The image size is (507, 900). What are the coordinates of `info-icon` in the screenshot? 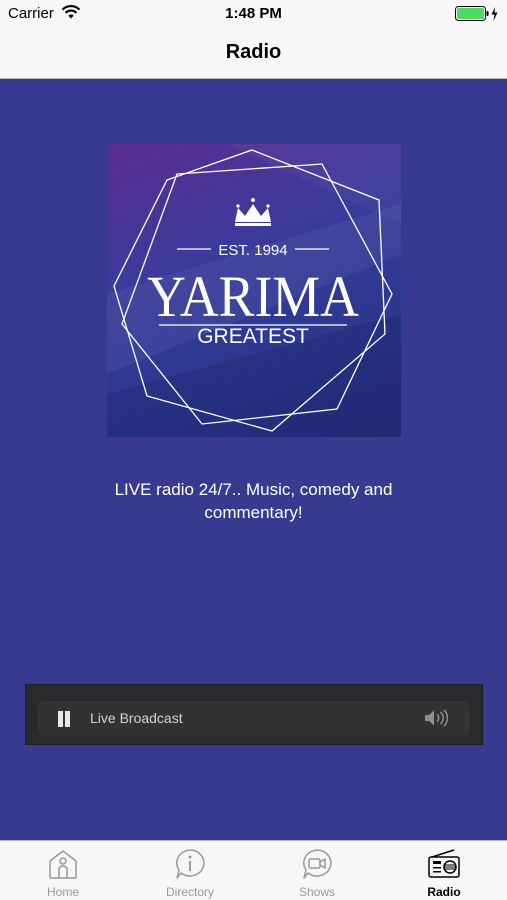 It's located at (190, 864).